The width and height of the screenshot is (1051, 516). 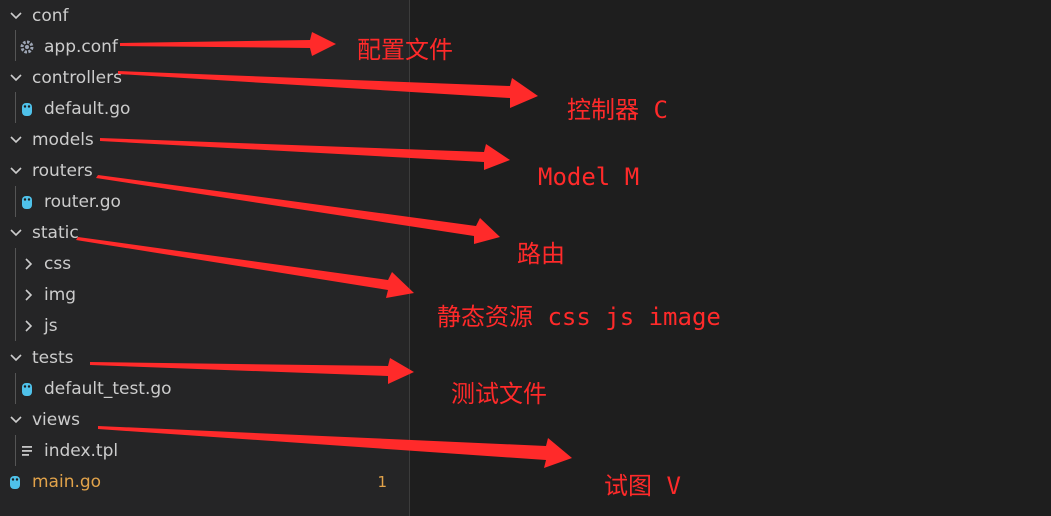 What do you see at coordinates (335, 447) in the screenshot?
I see `arrow-views` at bounding box center [335, 447].